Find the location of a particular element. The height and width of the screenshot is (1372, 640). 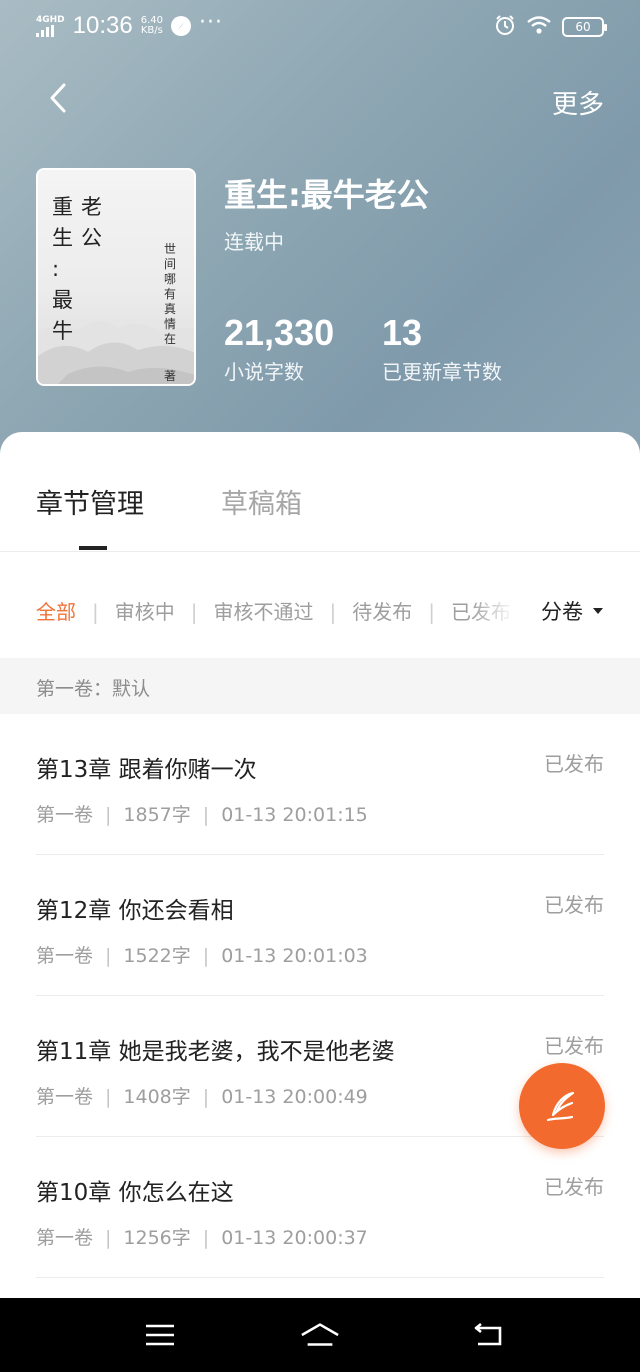

status-overflow: ··· is located at coordinates (210, 22).